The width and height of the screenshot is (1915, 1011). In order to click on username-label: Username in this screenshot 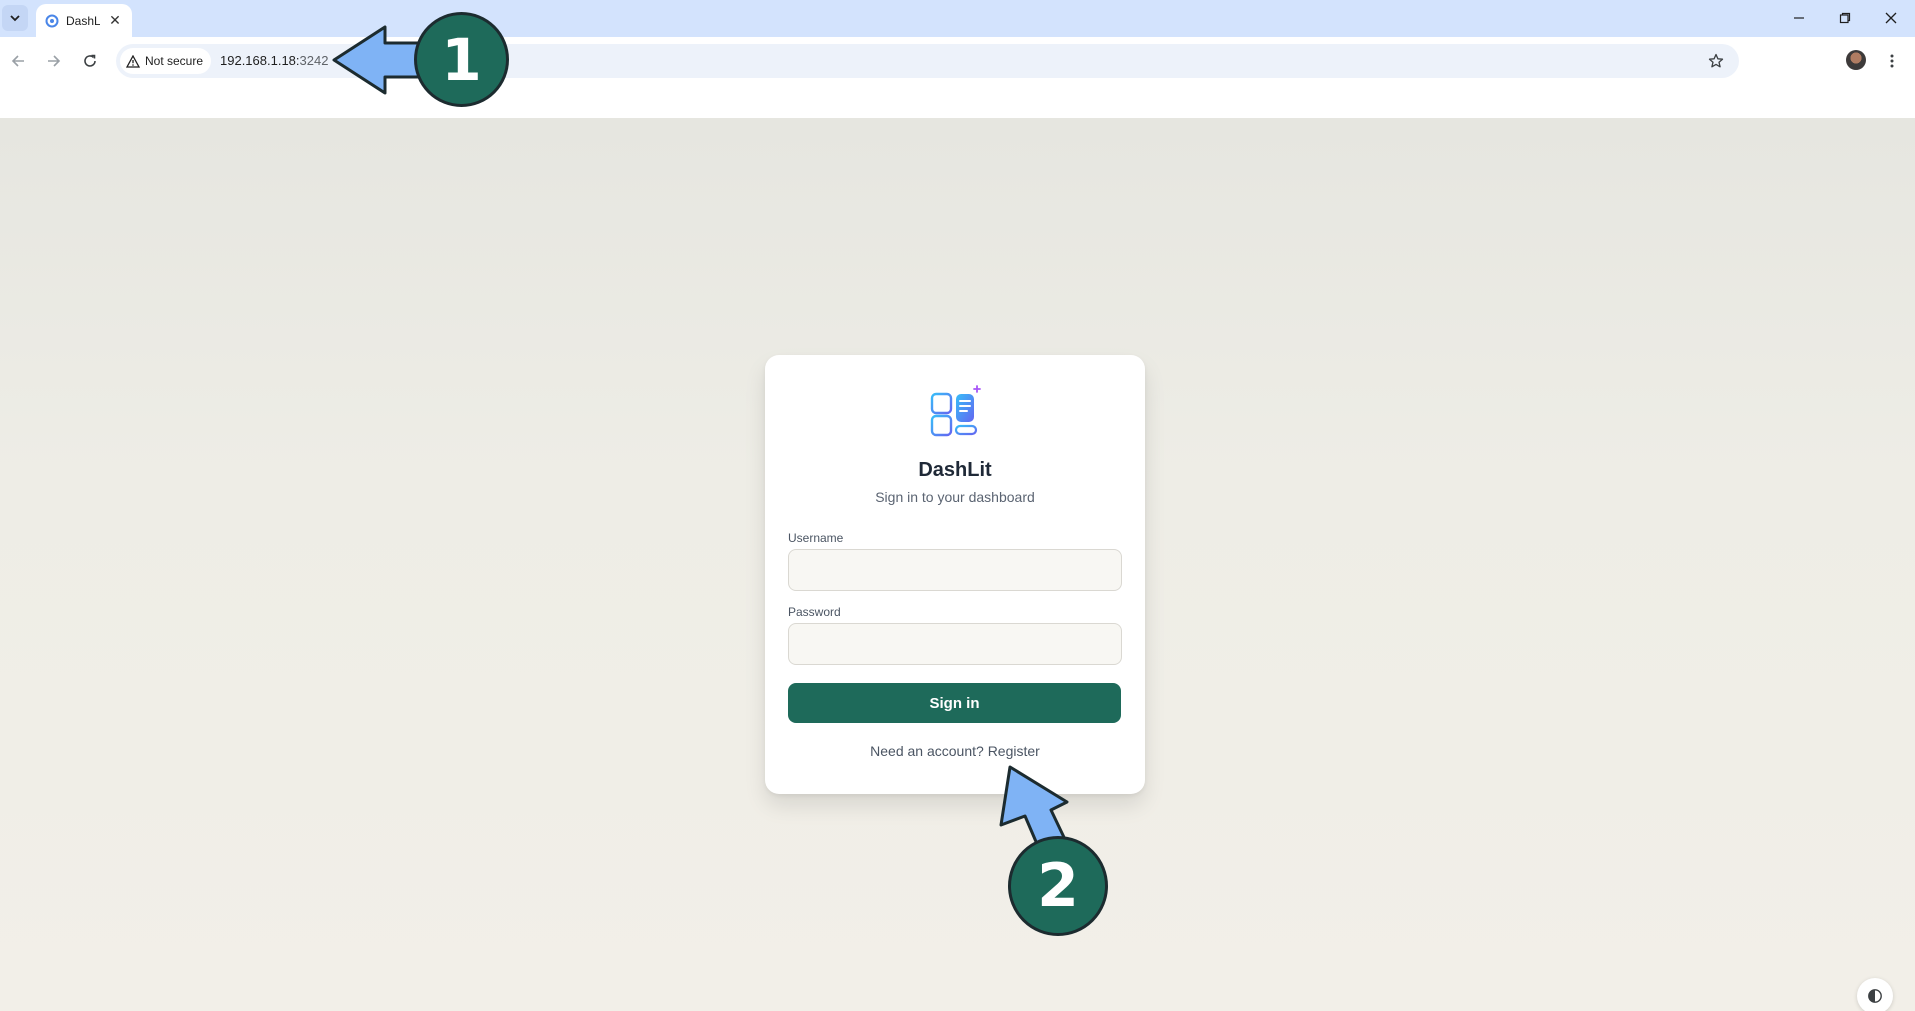, I will do `click(816, 538)`.